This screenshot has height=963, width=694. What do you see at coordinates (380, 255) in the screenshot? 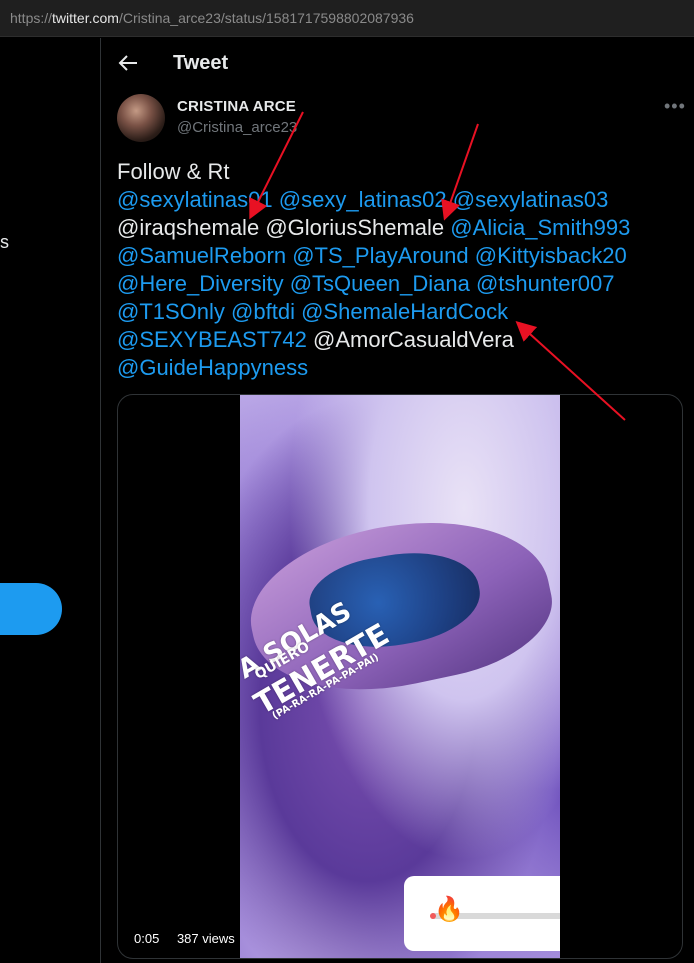
I see `mention-link: @TS_PlayAround` at bounding box center [380, 255].